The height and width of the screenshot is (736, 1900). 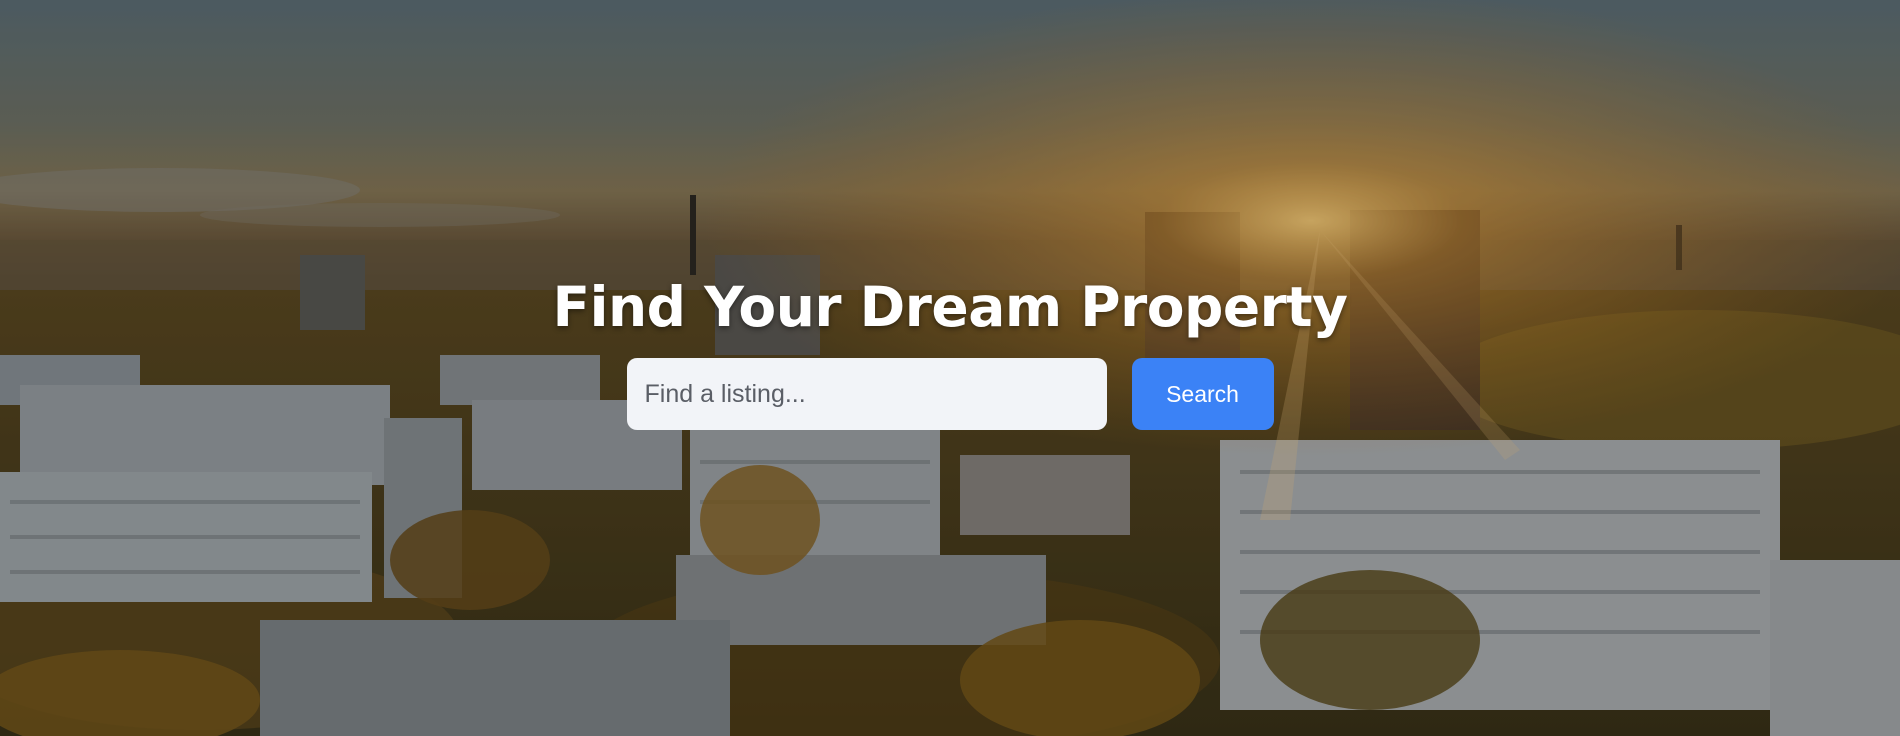 I want to click on search-input, so click(x=866, y=394).